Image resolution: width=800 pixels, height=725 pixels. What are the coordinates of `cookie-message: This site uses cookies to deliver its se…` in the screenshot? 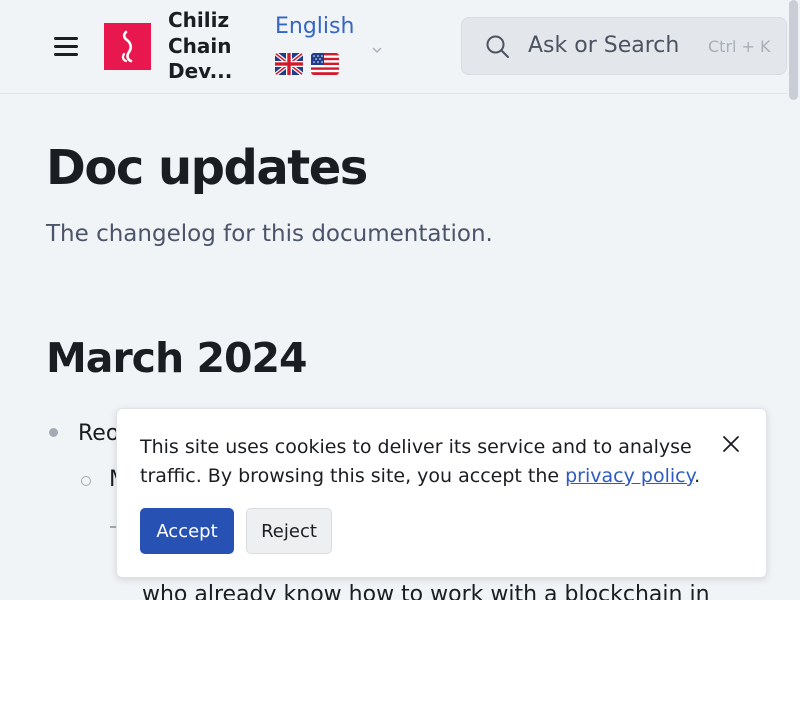 It's located at (430, 462).